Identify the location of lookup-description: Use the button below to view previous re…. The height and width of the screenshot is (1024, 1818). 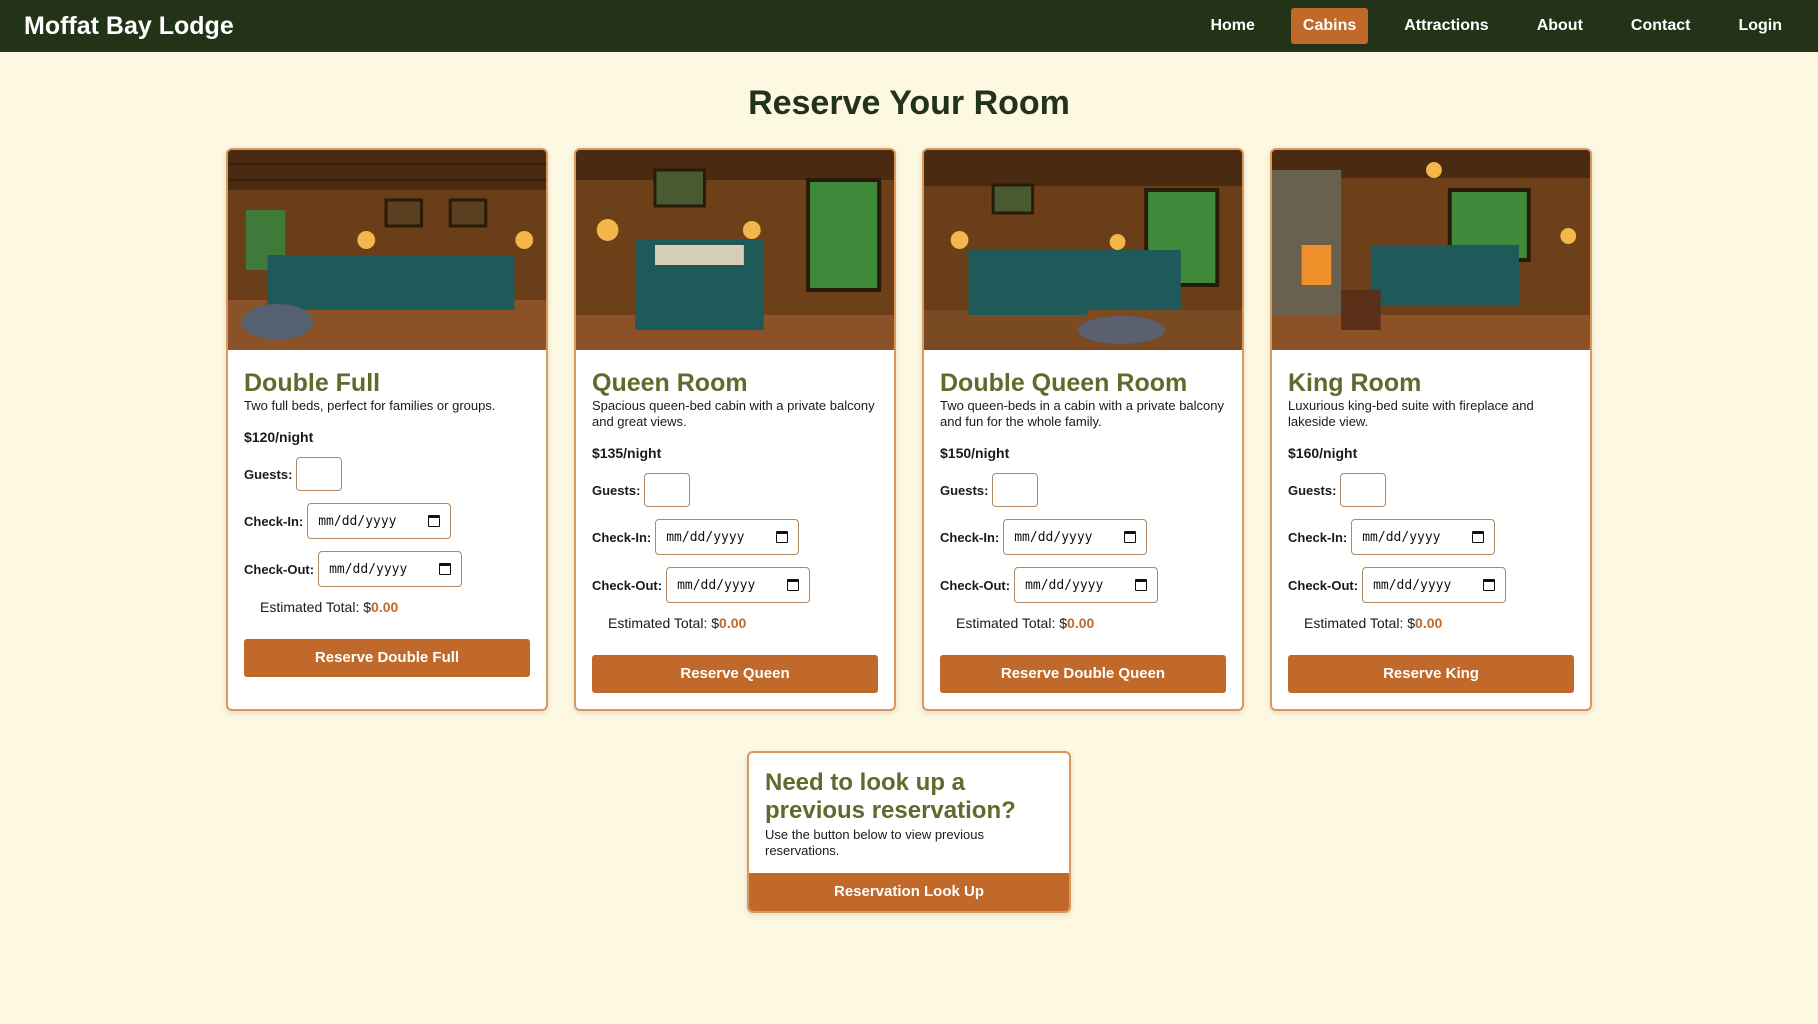
(874, 842).